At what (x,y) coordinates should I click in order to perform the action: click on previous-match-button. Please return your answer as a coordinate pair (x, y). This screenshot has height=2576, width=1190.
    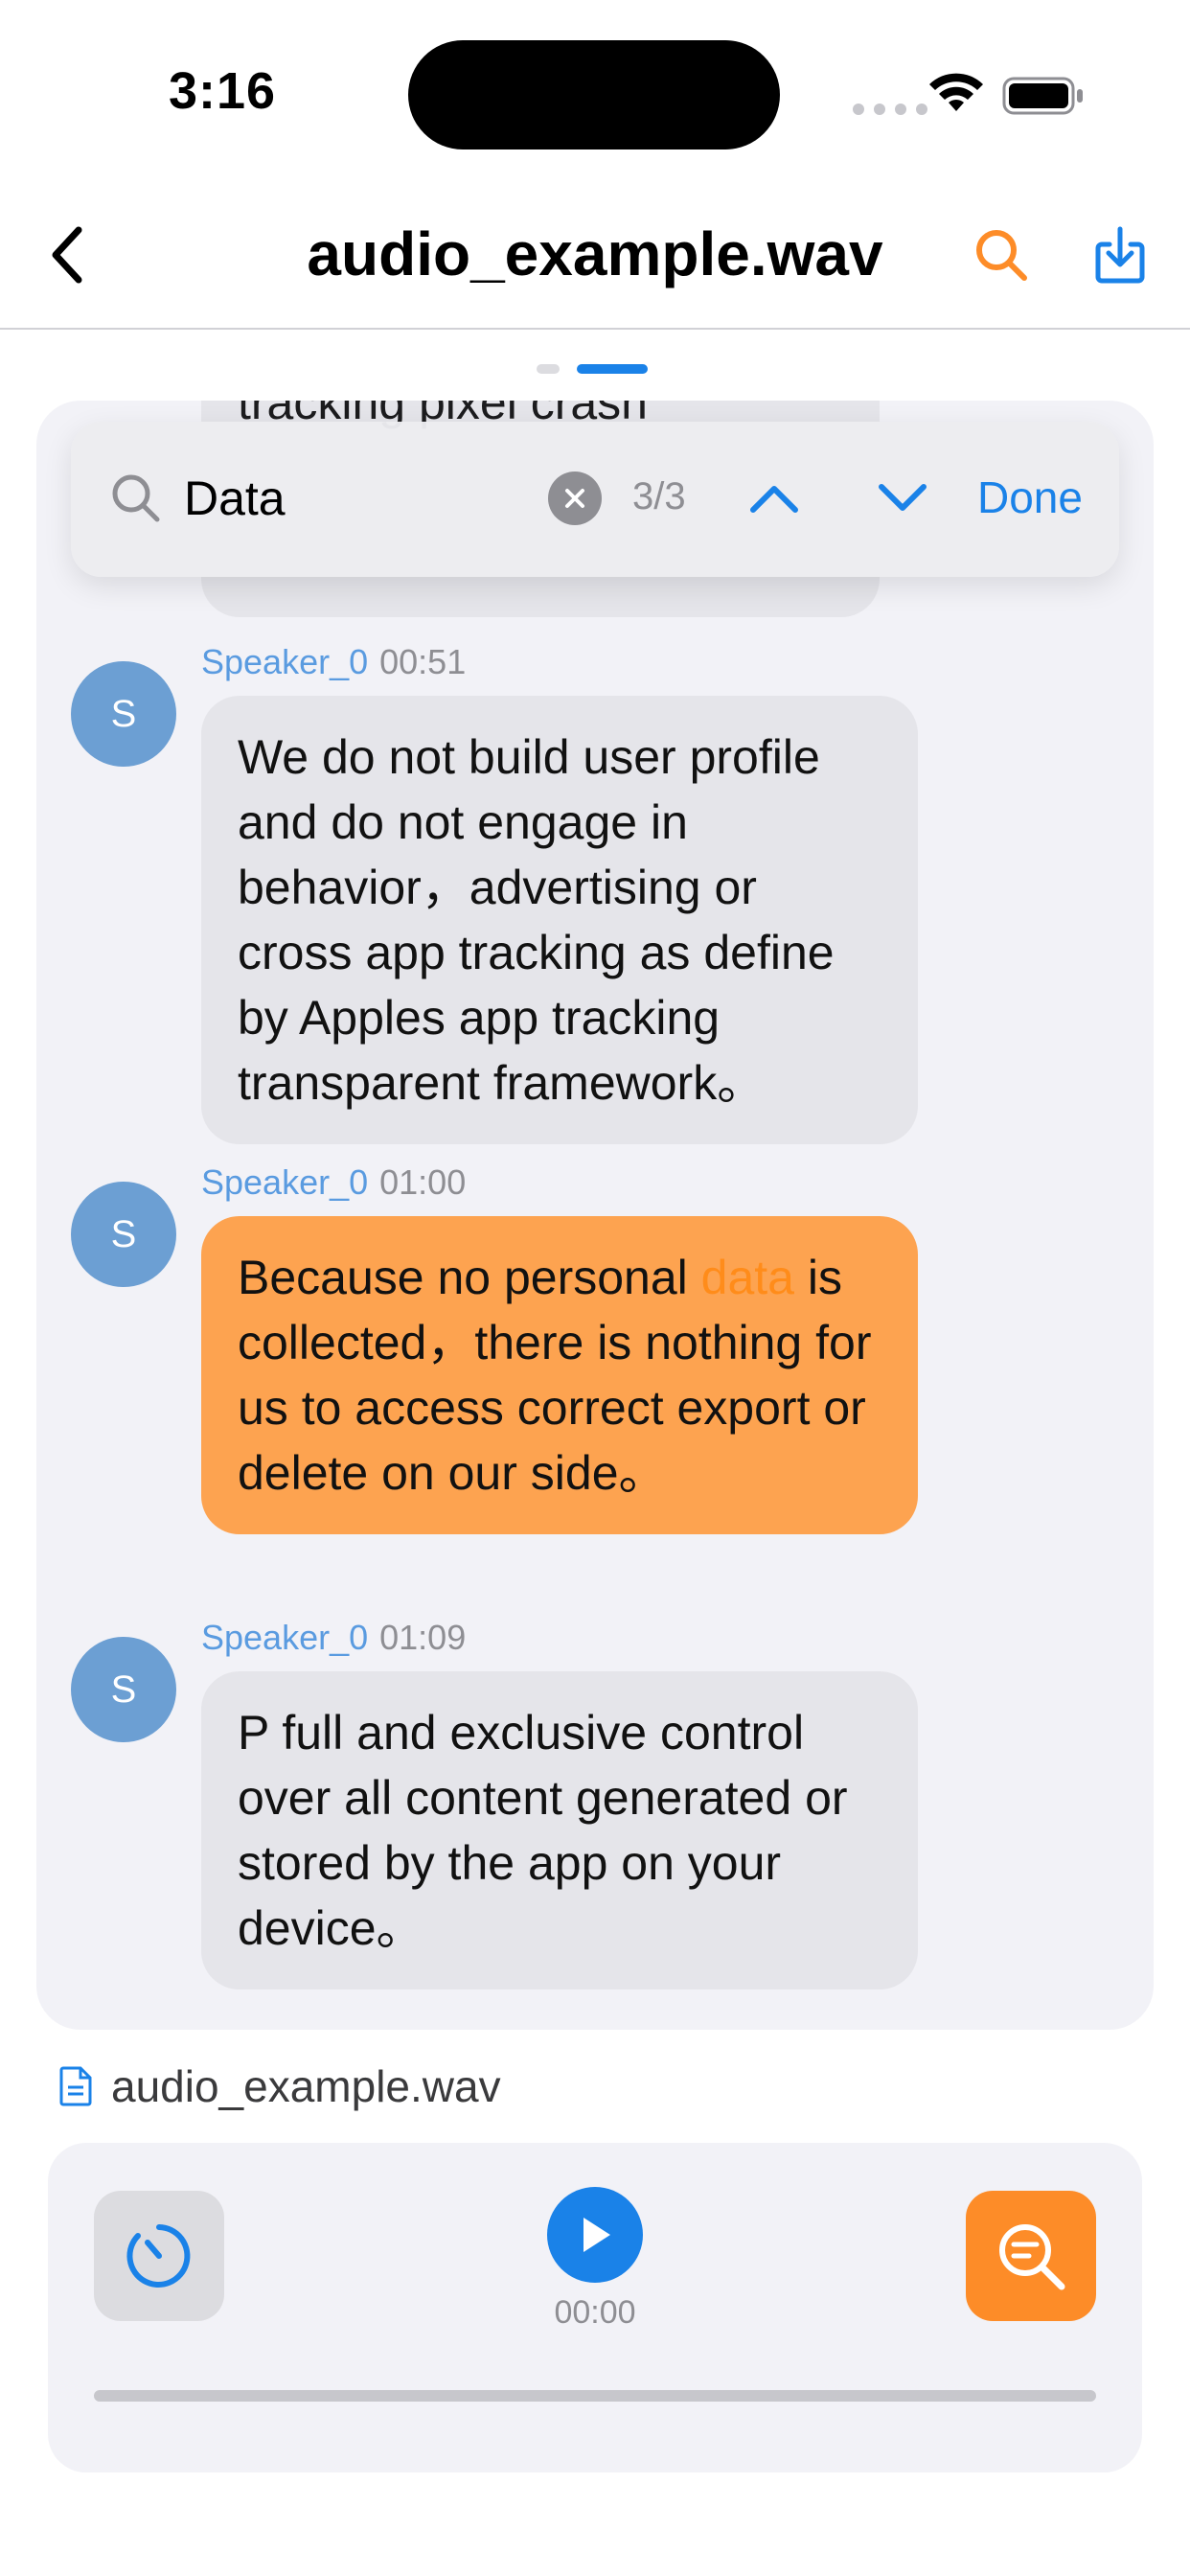
    Looking at the image, I should click on (774, 498).